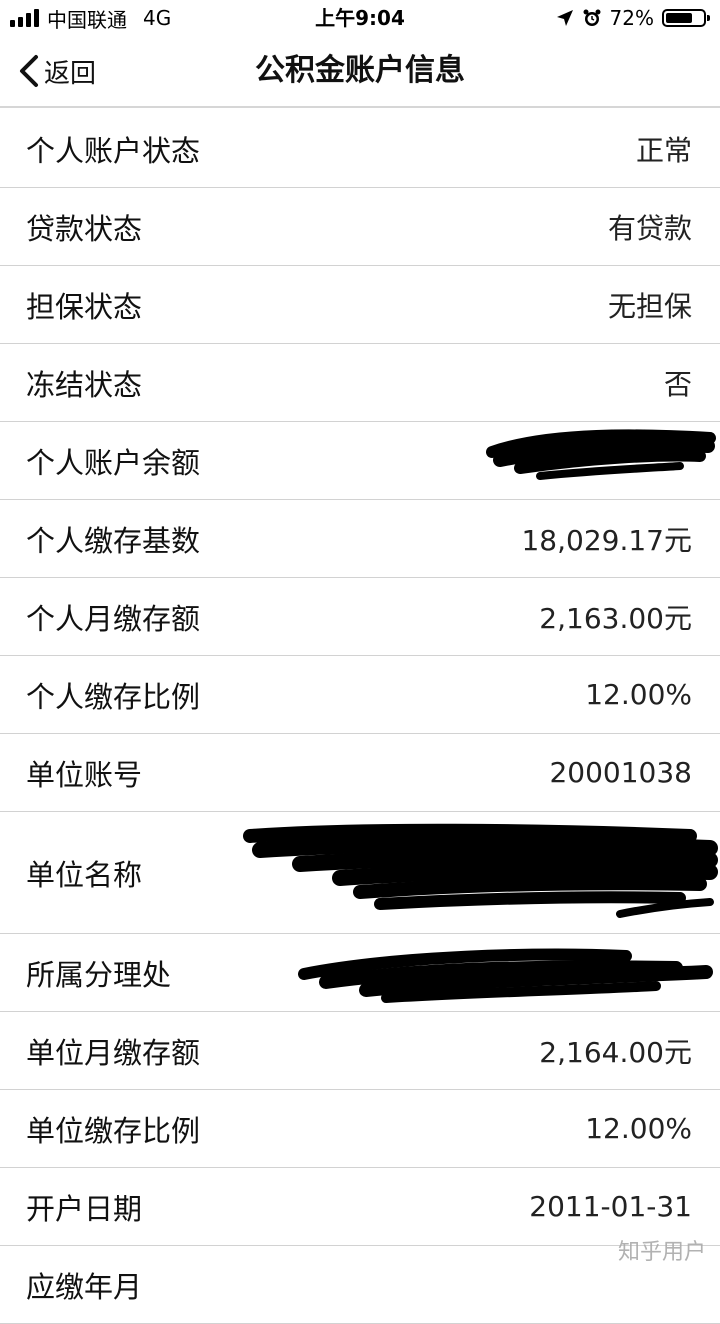 Image resolution: width=720 pixels, height=1324 pixels. What do you see at coordinates (360, 227) in the screenshot?
I see `list-item: 贷款状态 有贷款` at bounding box center [360, 227].